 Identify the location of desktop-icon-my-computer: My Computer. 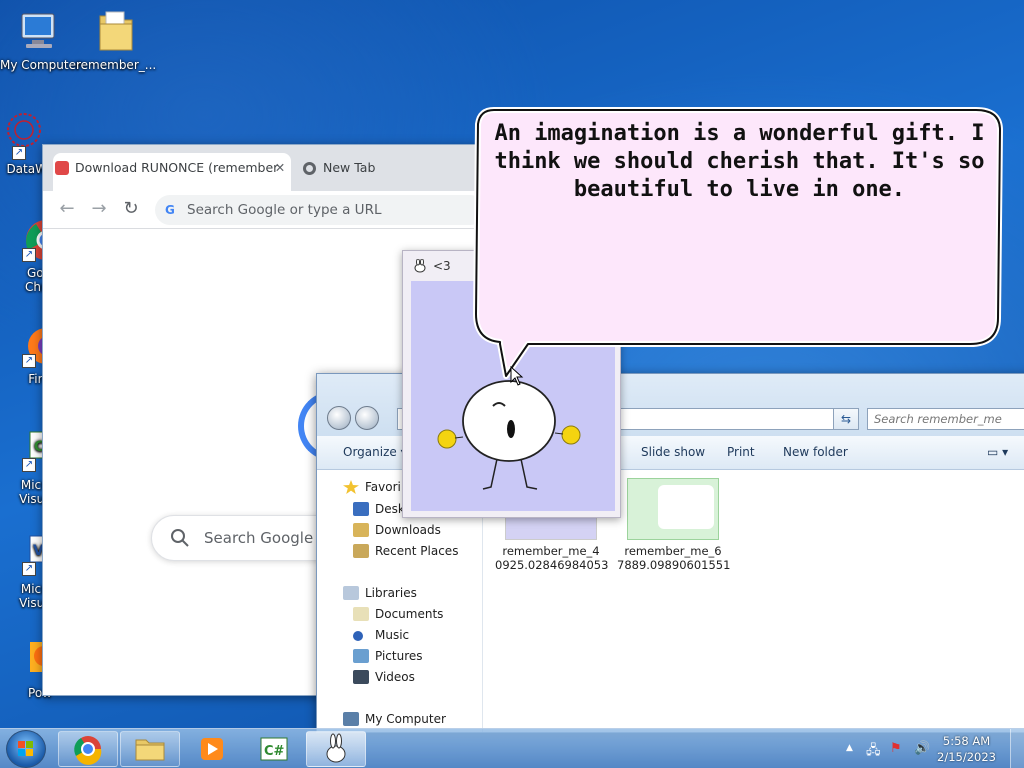
(40, 40).